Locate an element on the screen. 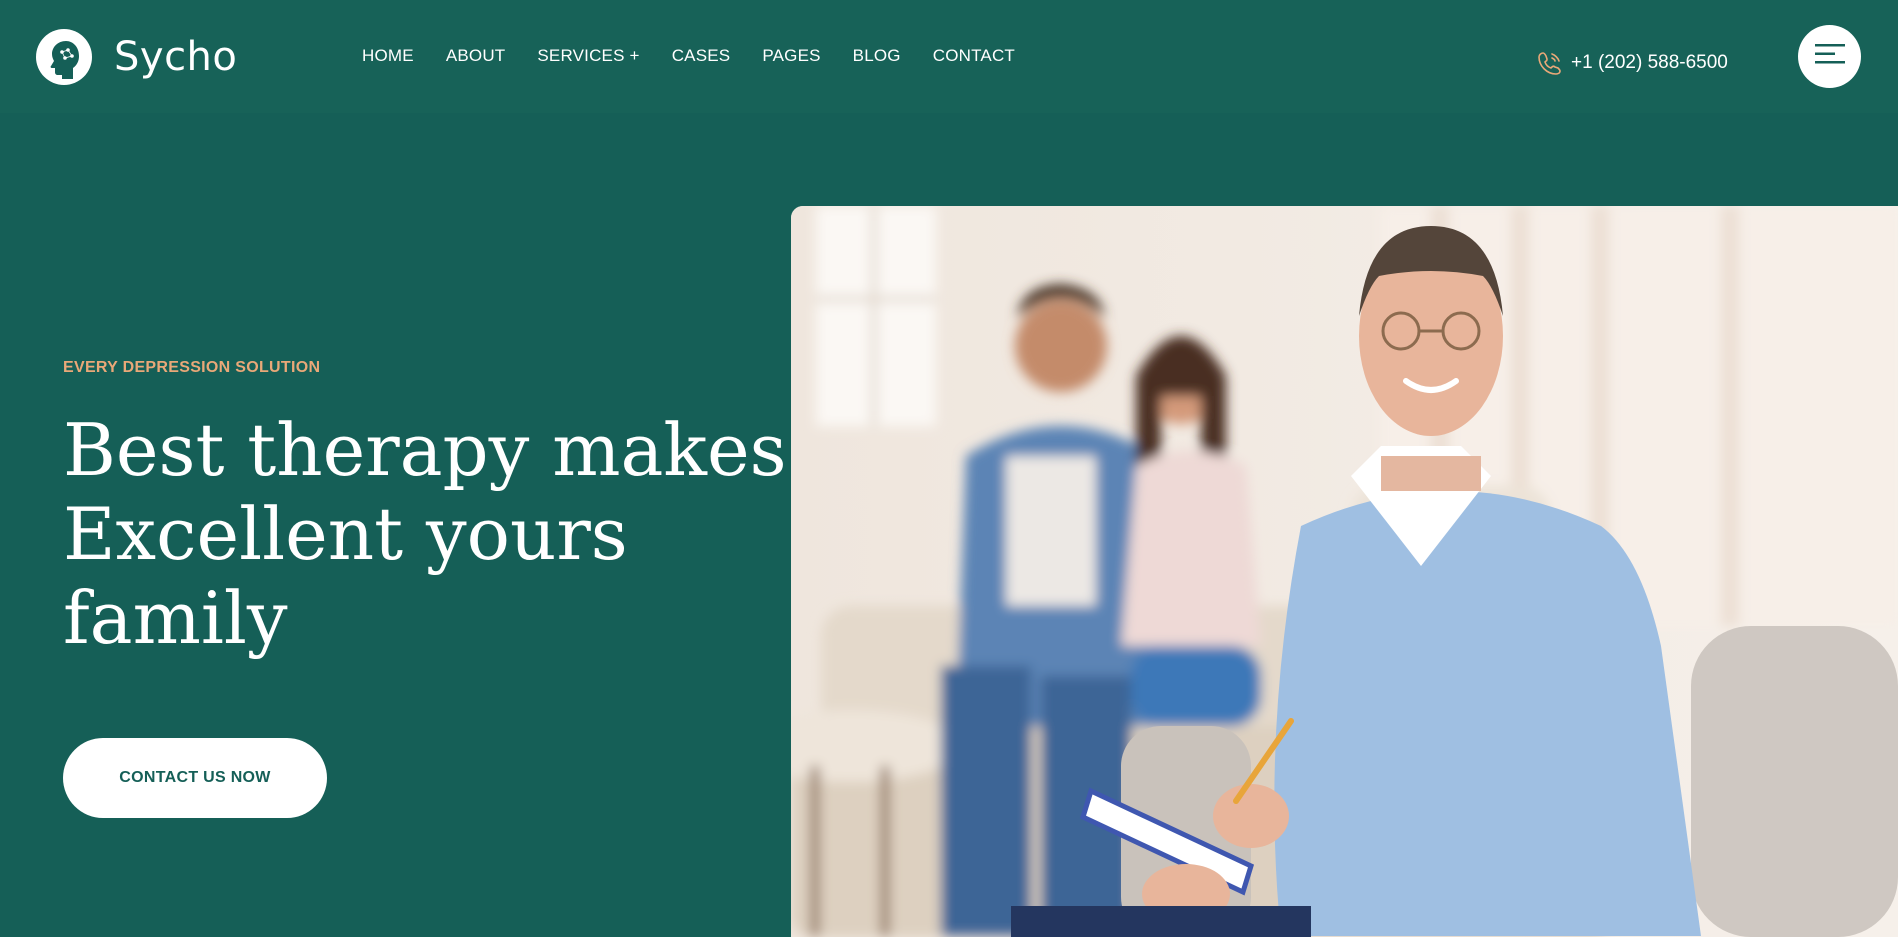 The width and height of the screenshot is (1898, 937). header-phone: +1 (202) 588-6500 is located at coordinates (1632, 63).